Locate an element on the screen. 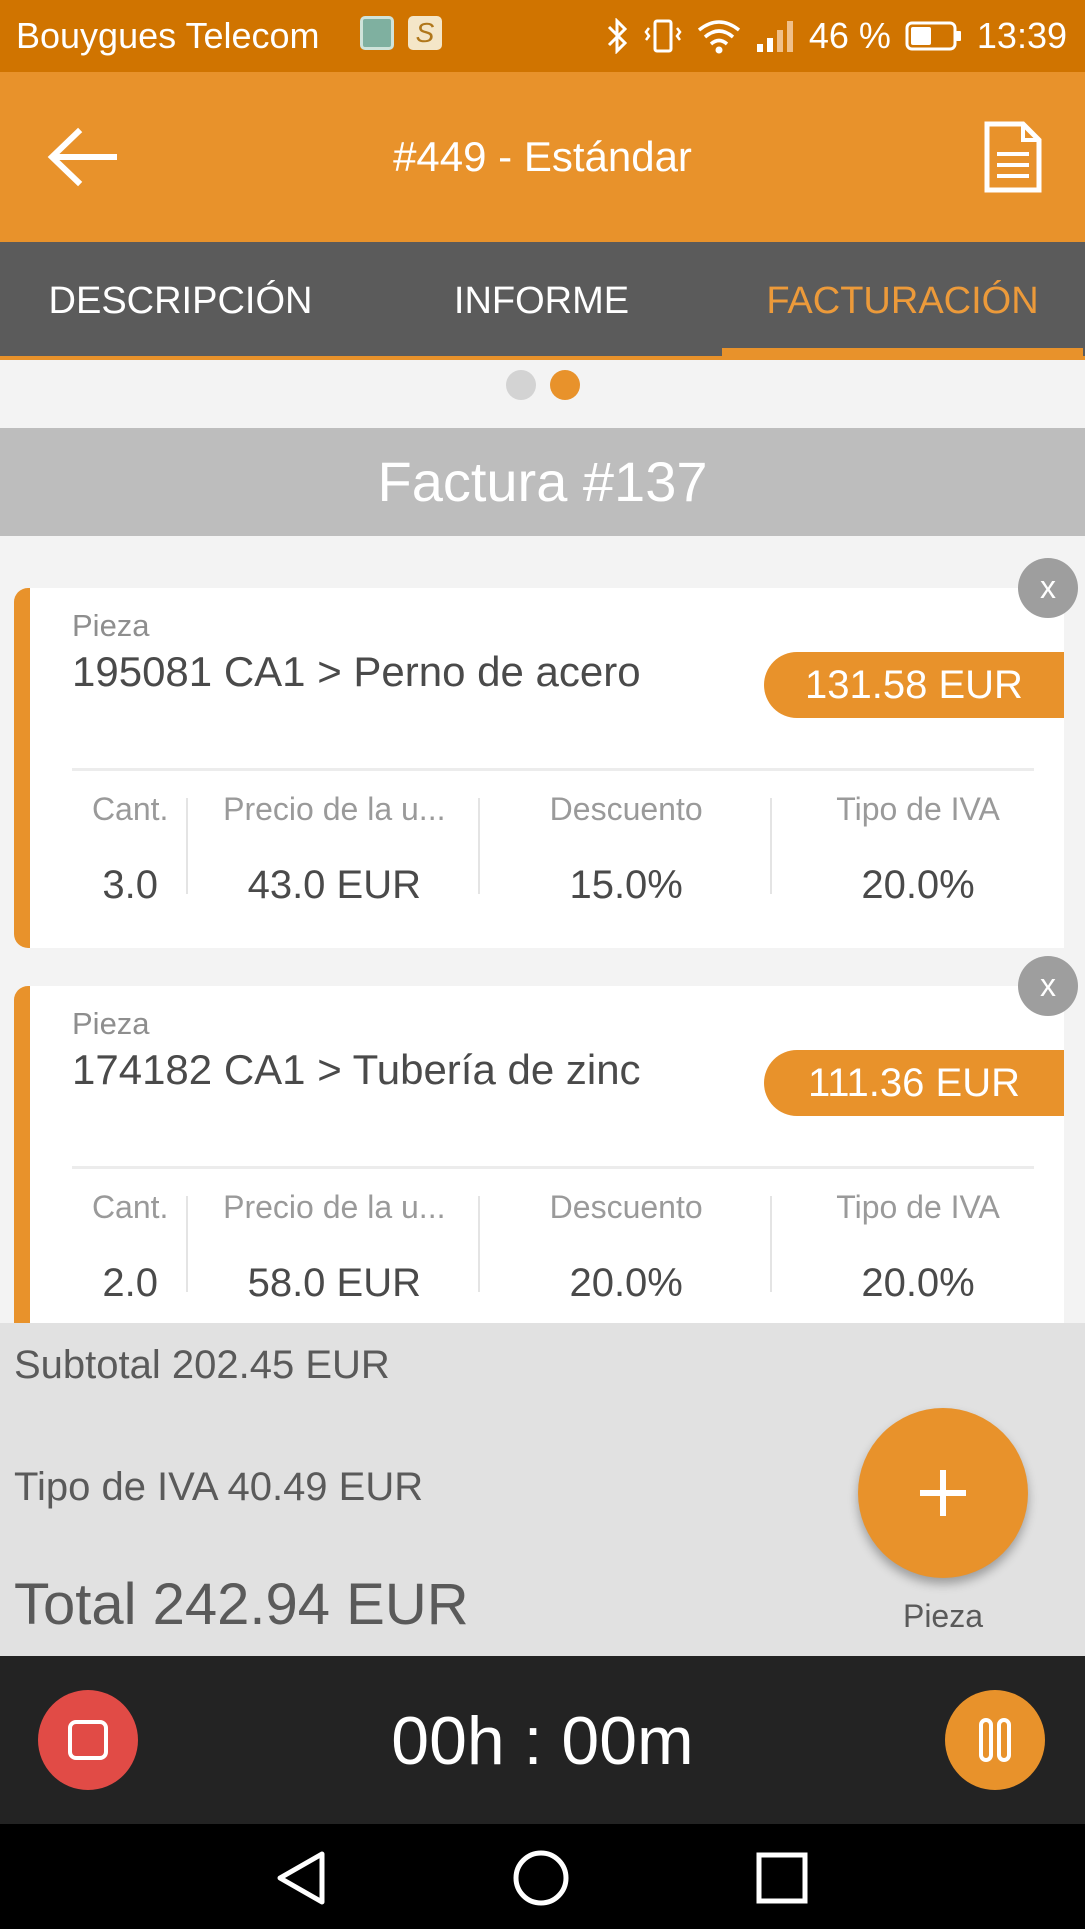 Image resolution: width=1085 pixels, height=1929 pixels. page-title: #449 - Estándar is located at coordinates (542, 156).